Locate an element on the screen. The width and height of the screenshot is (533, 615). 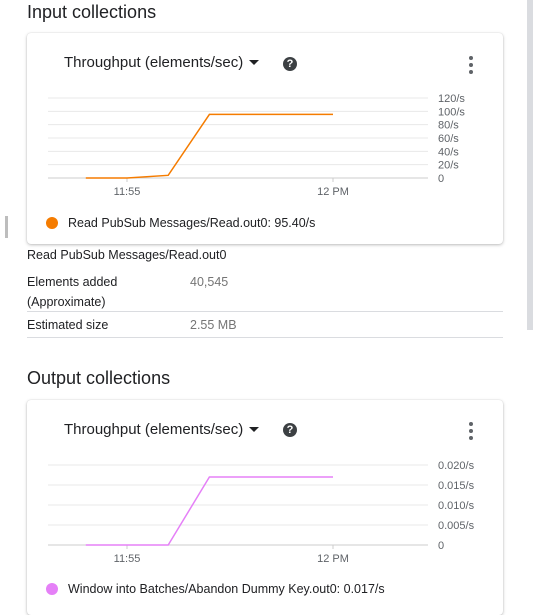
x-tick-label: 12 PM is located at coordinates (333, 559).